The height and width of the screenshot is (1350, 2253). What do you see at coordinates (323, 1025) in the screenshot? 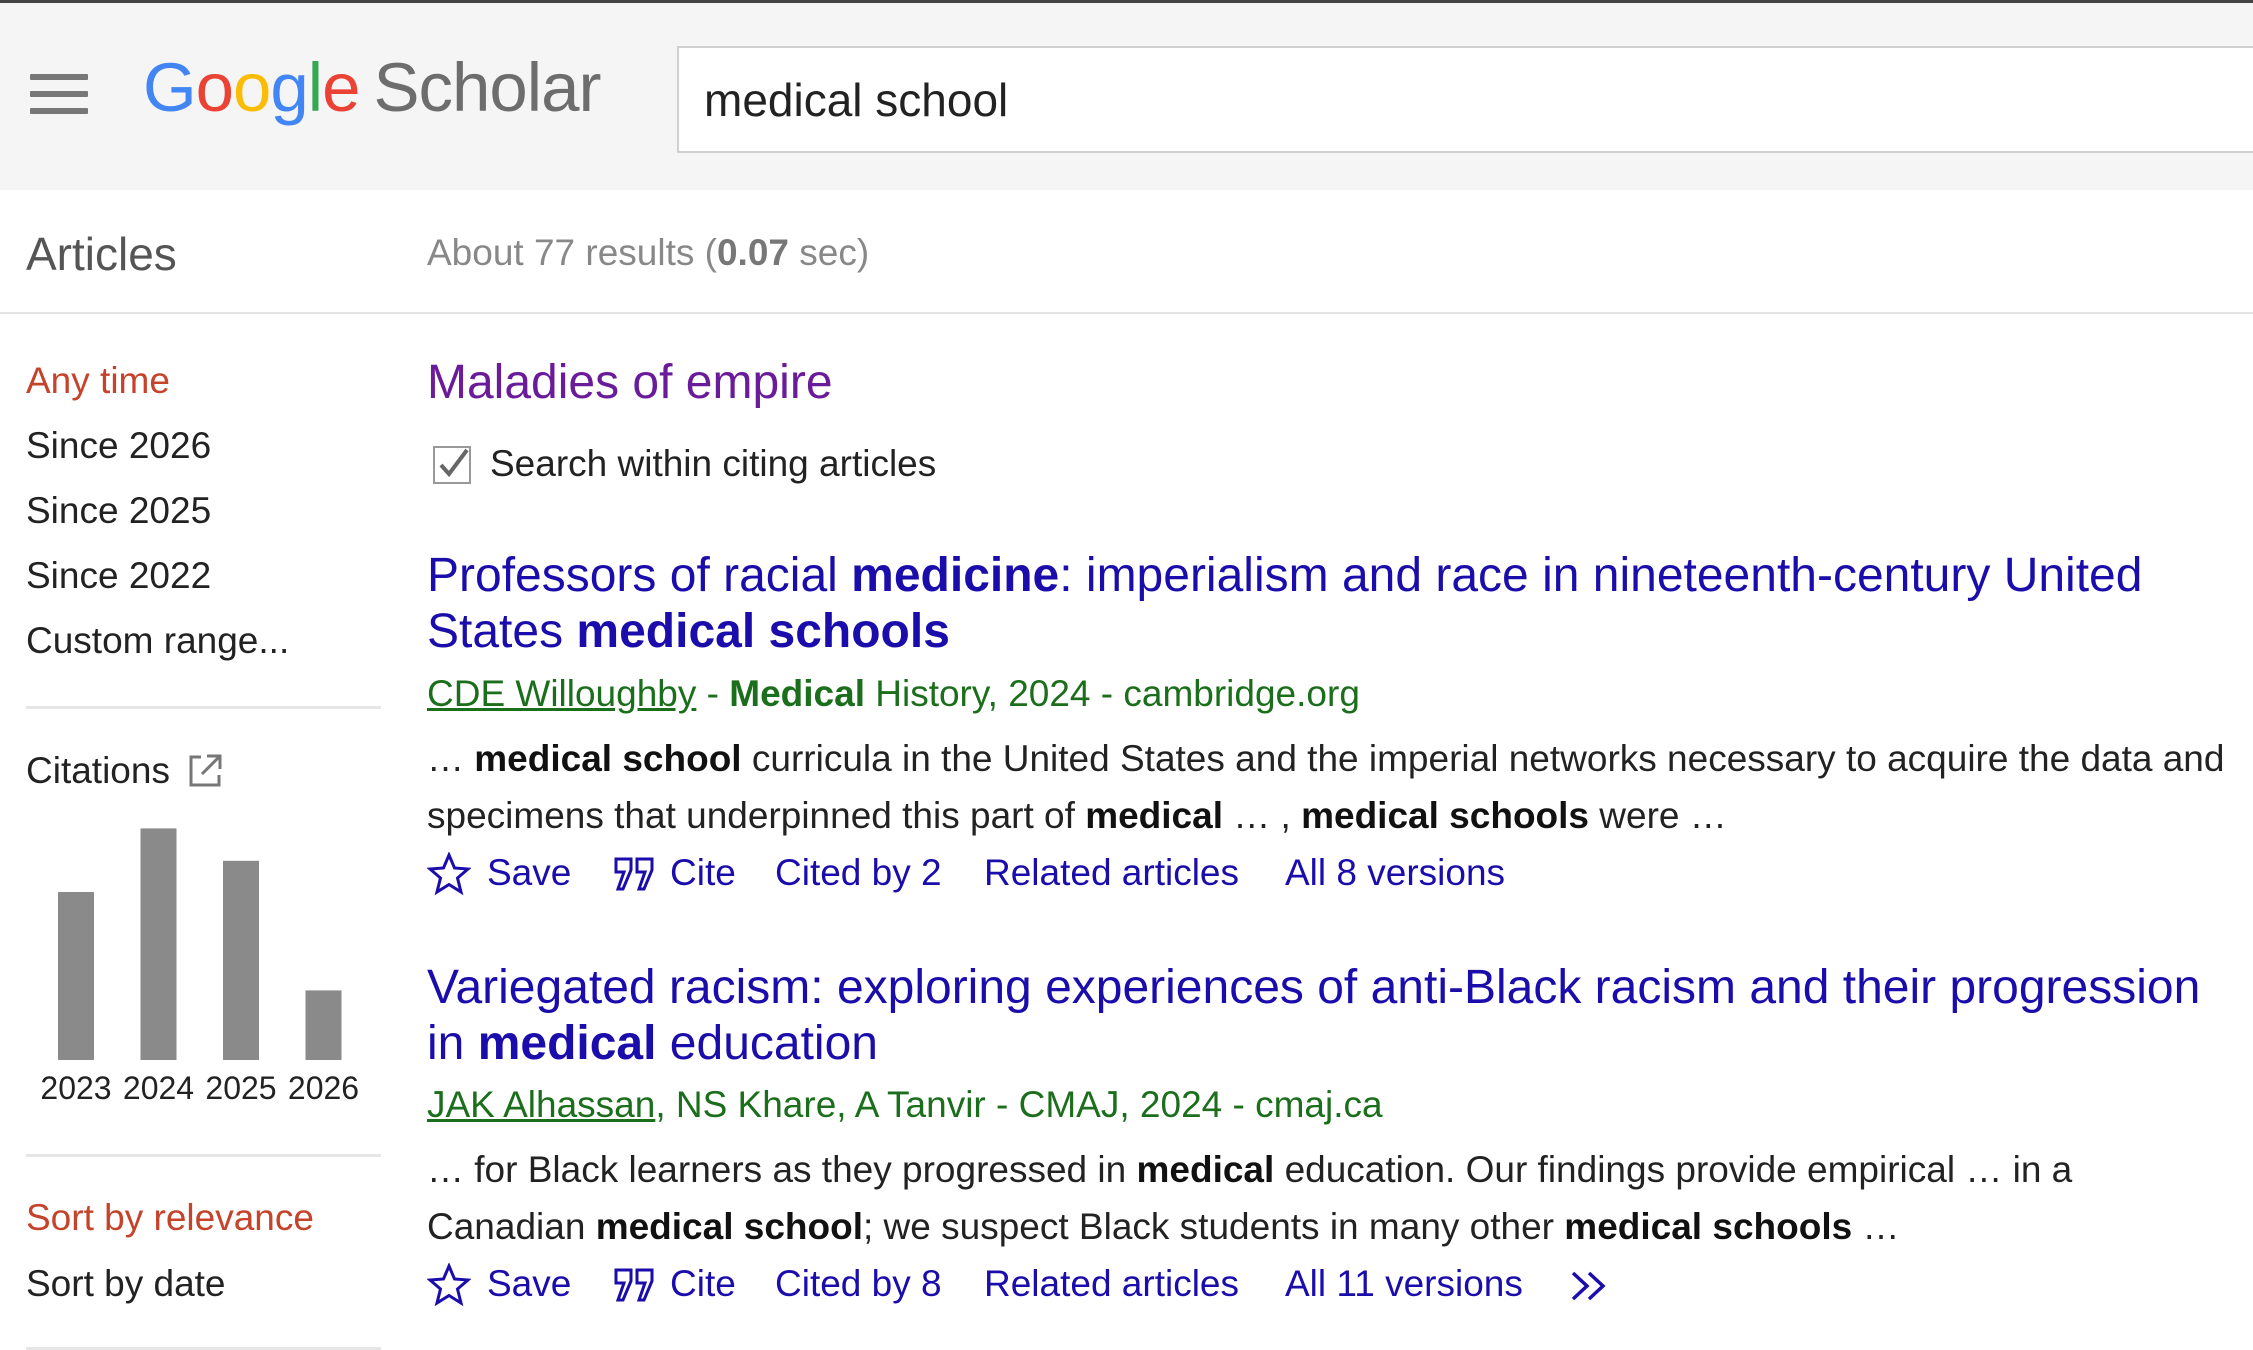
I see `citation-bar-2026` at bounding box center [323, 1025].